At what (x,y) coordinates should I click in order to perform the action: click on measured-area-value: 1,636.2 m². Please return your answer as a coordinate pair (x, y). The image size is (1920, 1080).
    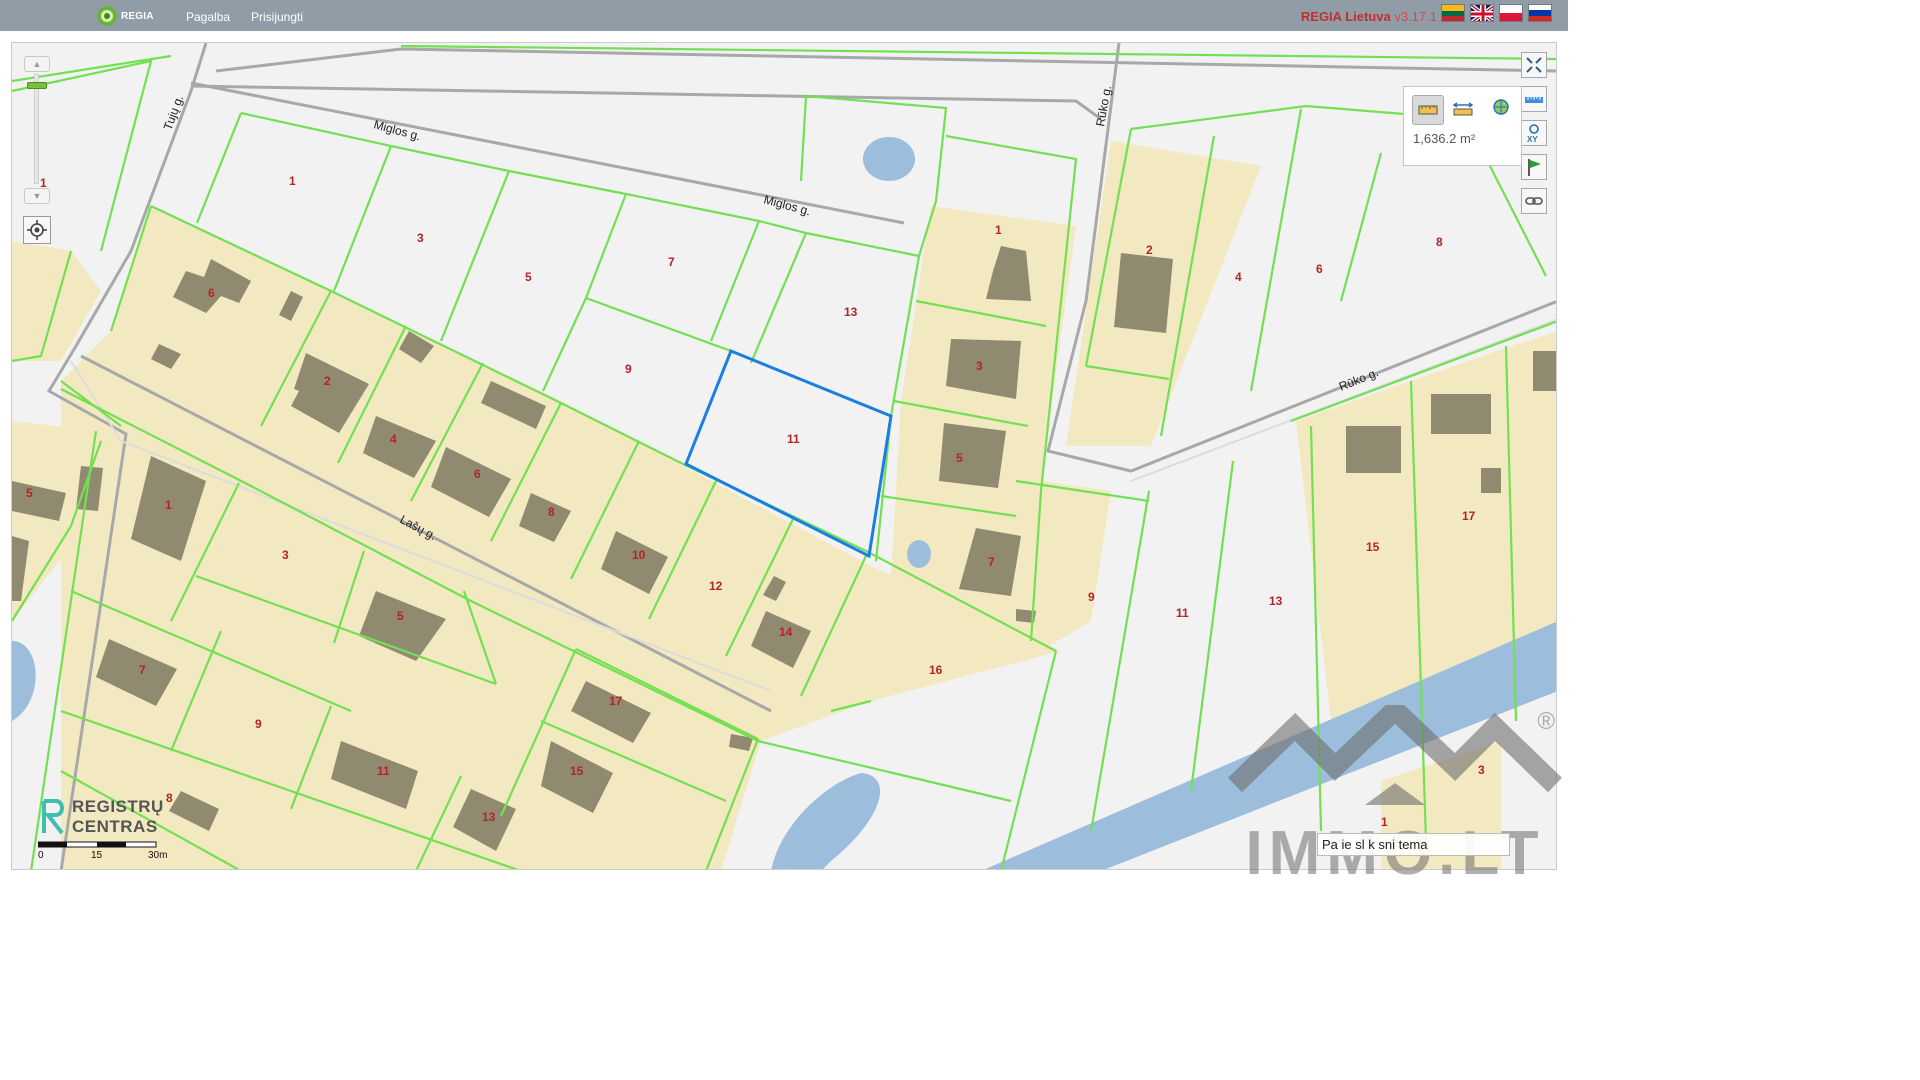
    Looking at the image, I should click on (1444, 138).